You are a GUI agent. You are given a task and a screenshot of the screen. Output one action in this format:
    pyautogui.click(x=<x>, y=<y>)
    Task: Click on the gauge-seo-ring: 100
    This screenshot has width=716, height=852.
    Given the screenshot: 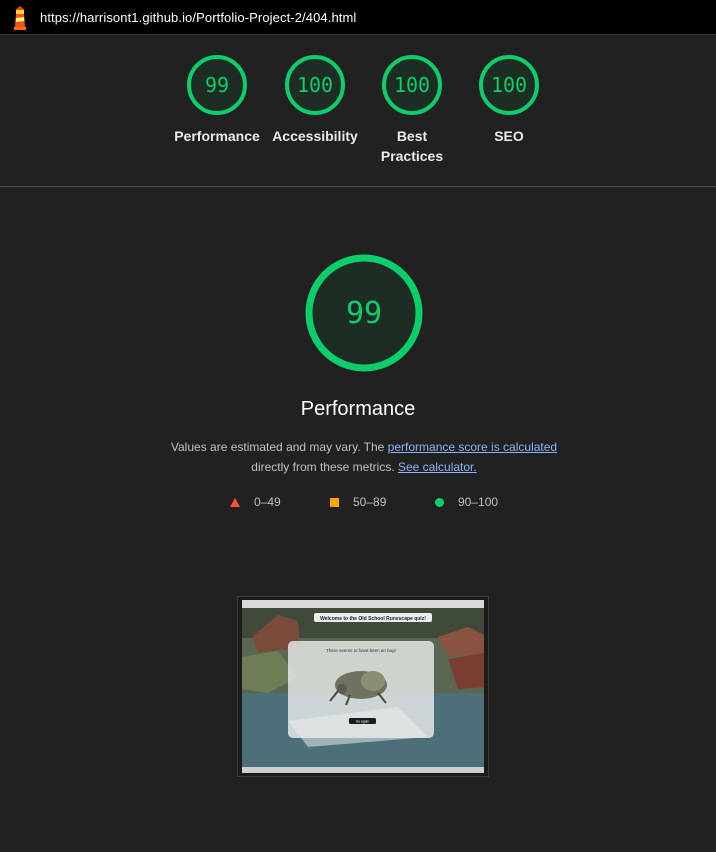 What is the action you would take?
    pyautogui.click(x=509, y=85)
    